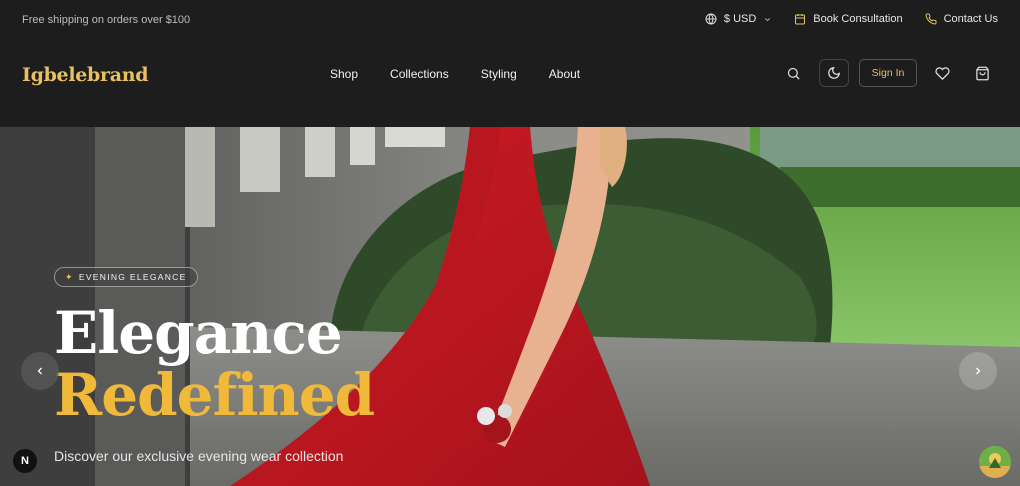  What do you see at coordinates (214, 395) in the screenshot?
I see `hero-title-line2: Redefined` at bounding box center [214, 395].